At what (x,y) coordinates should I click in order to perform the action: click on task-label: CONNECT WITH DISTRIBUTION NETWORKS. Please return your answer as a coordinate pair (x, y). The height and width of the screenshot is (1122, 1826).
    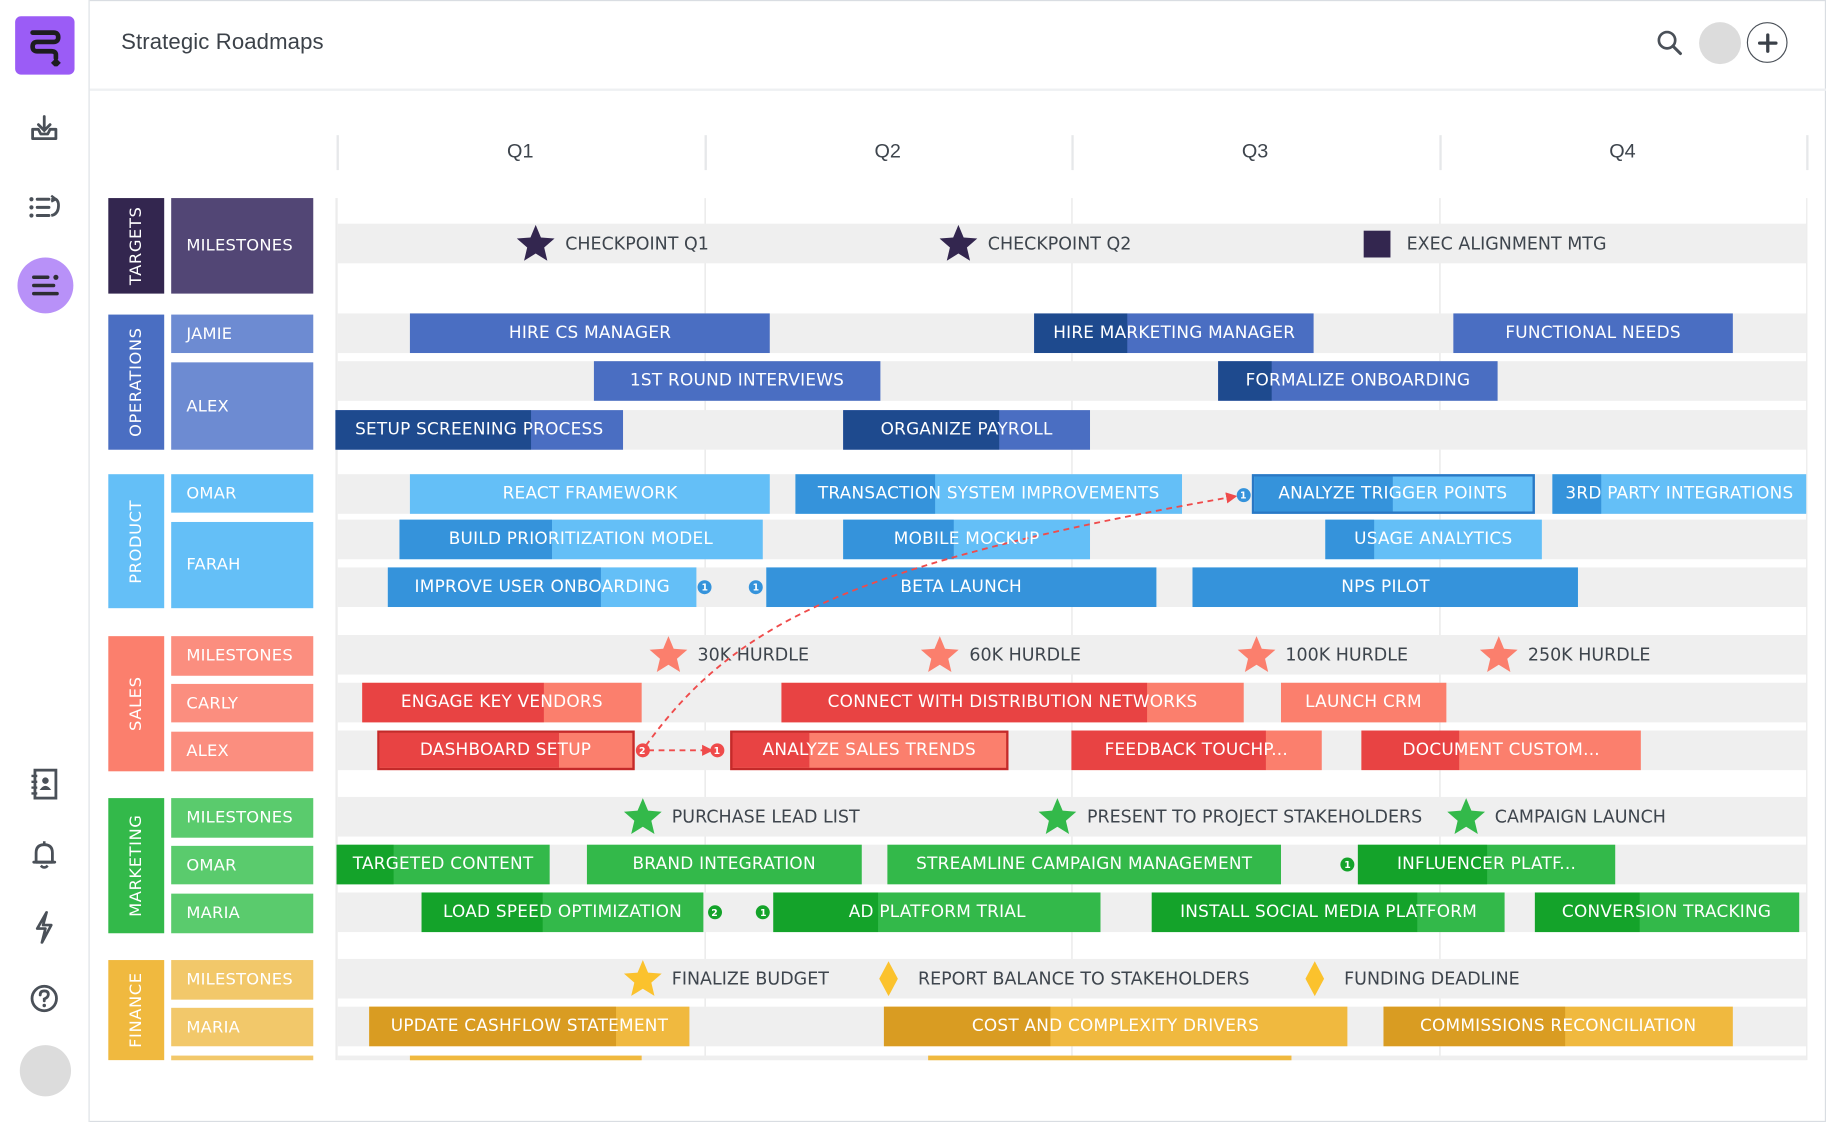
    Looking at the image, I should click on (1012, 702).